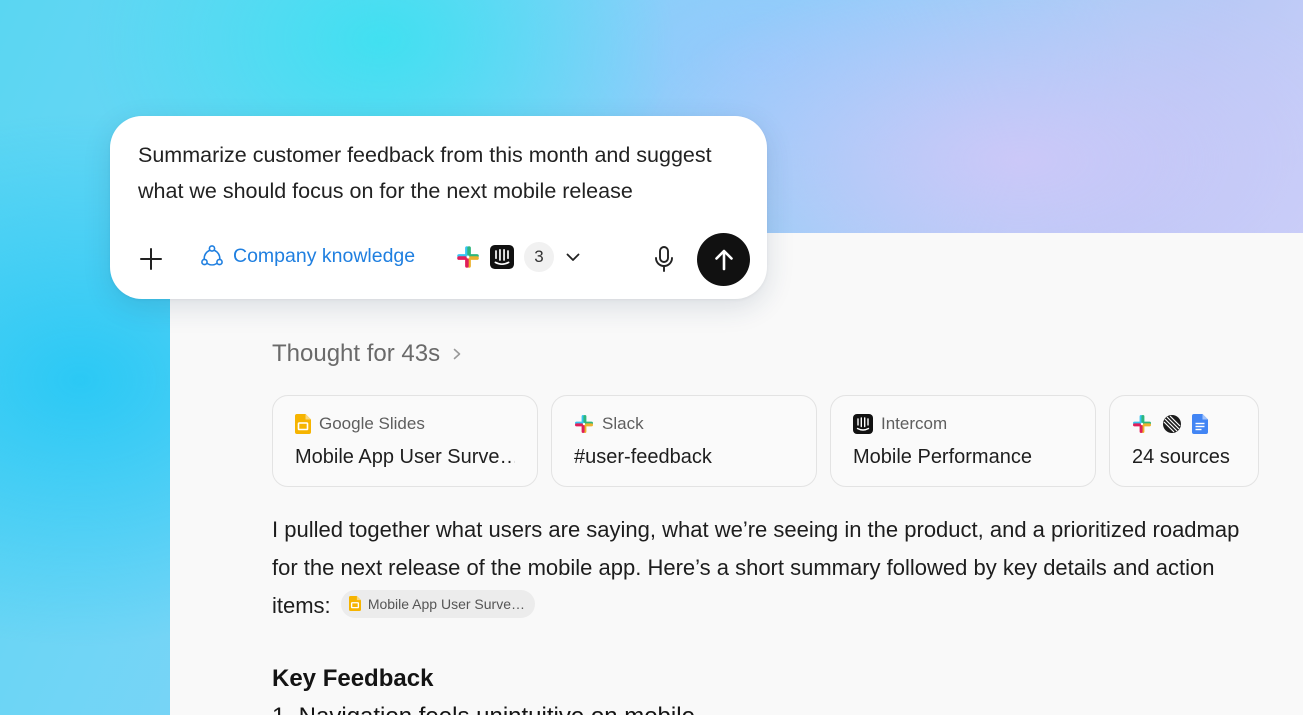  I want to click on company-knowledge-button: Company knowledge, so click(307, 256).